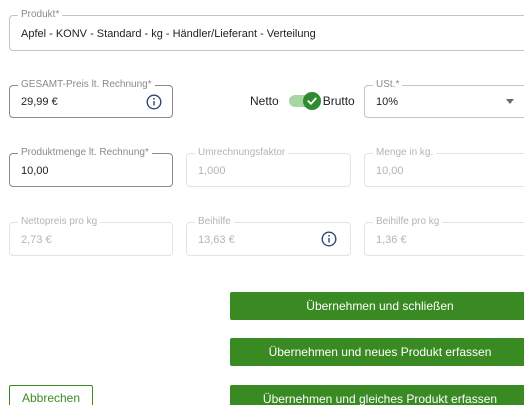 The width and height of the screenshot is (524, 405). What do you see at coordinates (51, 395) in the screenshot?
I see `cancel-button: Abbrechen` at bounding box center [51, 395].